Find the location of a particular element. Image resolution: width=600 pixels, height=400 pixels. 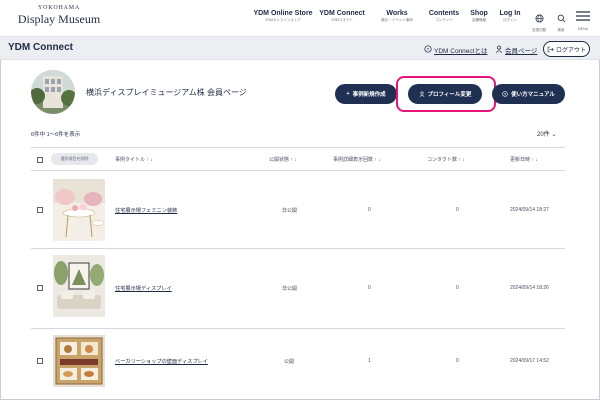

nav-label: Works is located at coordinates (397, 13).